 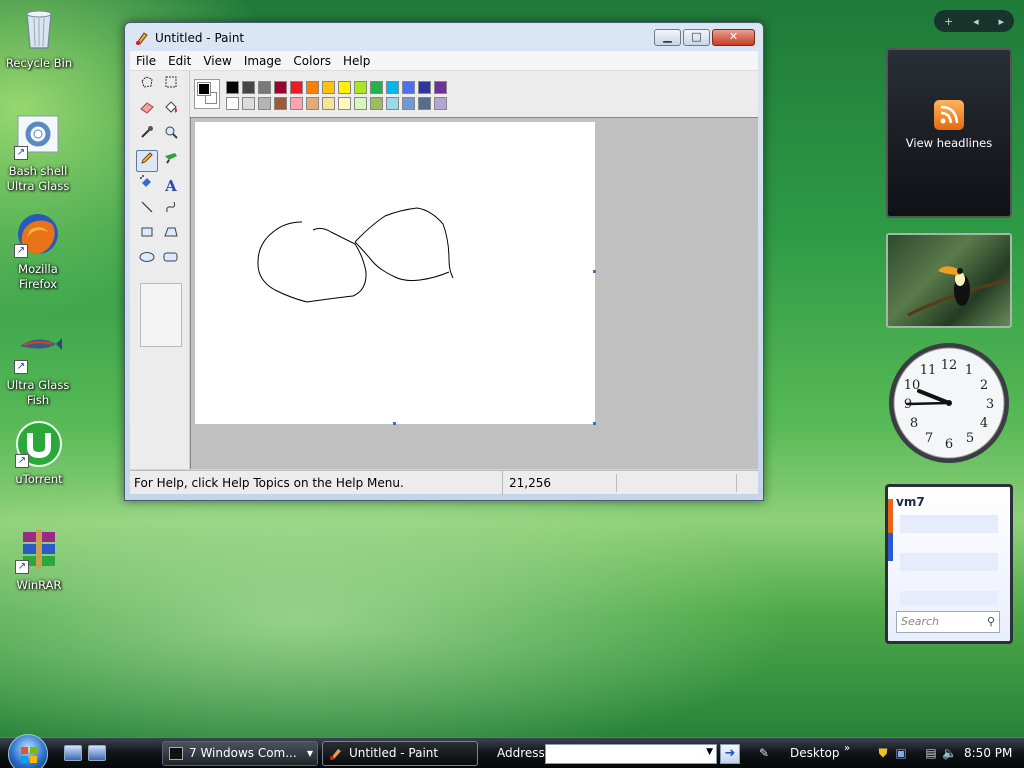 What do you see at coordinates (931, 753) in the screenshot?
I see `network-status-icon: ▤` at bounding box center [931, 753].